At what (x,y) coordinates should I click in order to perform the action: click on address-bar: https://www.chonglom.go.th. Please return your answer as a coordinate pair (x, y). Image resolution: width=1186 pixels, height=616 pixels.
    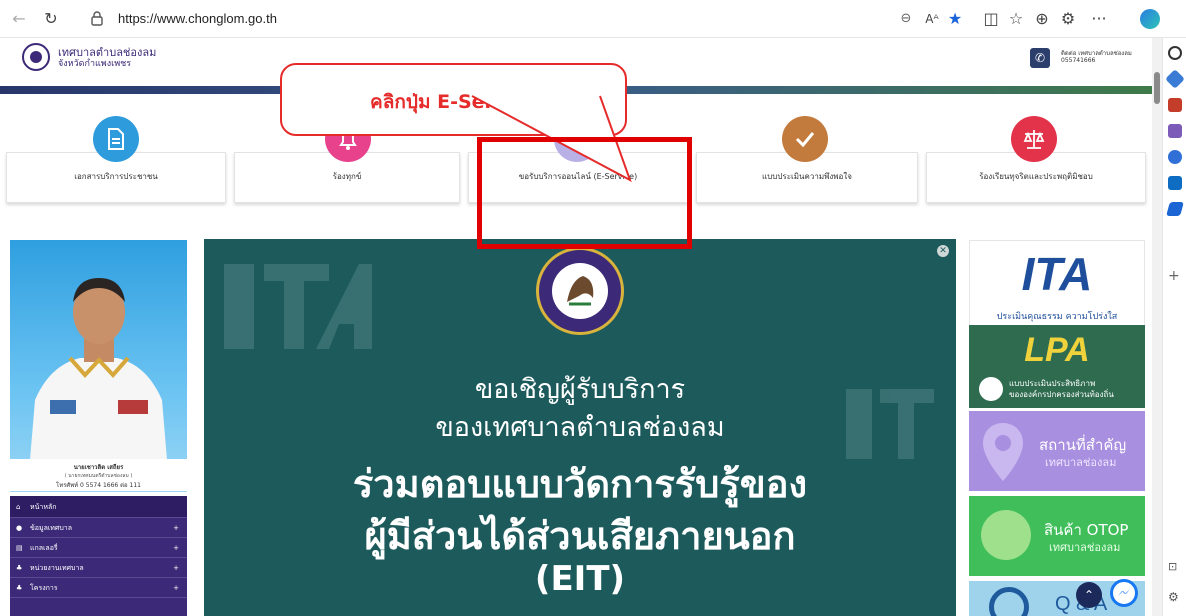
    Looking at the image, I should click on (542, 19).